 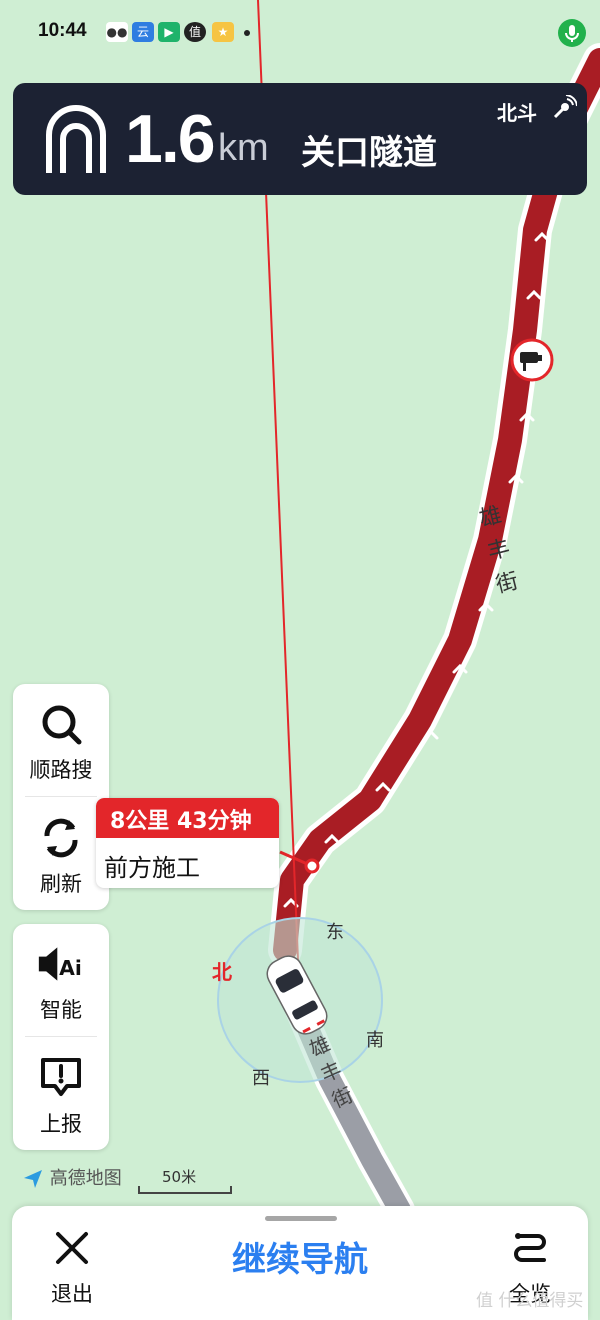 I want to click on report-icon, so click(x=61, y=1077).